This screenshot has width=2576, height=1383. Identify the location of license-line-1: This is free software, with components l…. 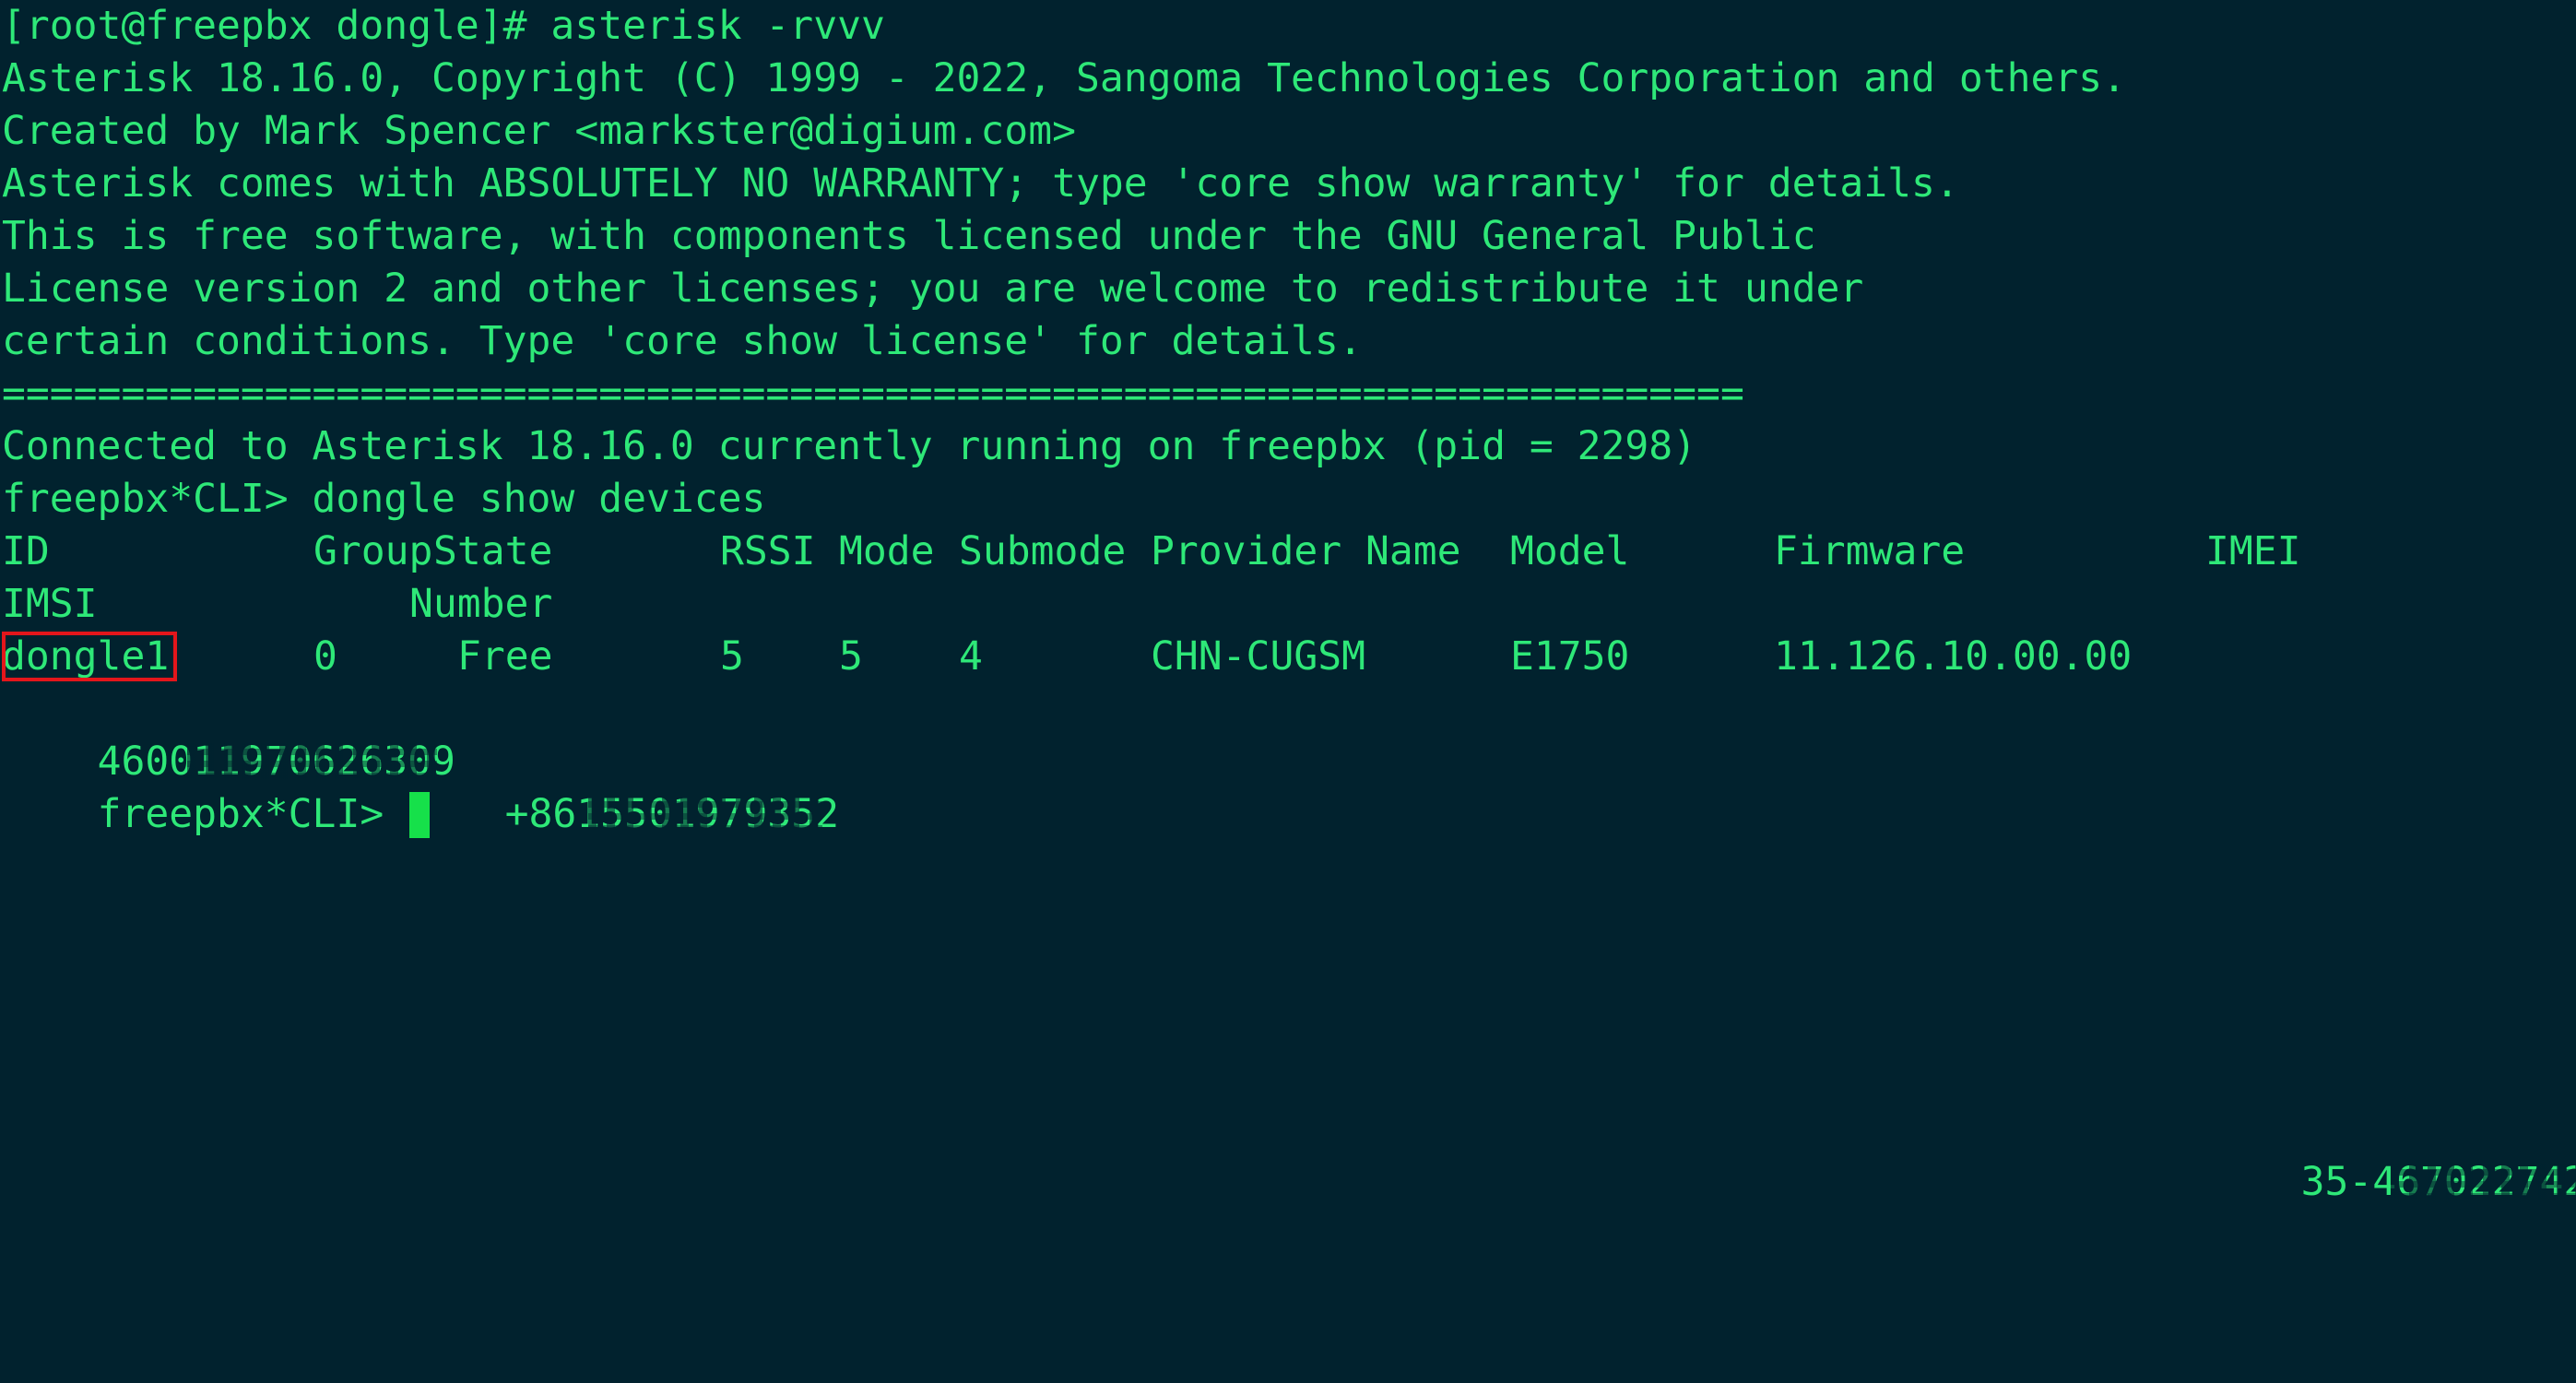
(909, 236).